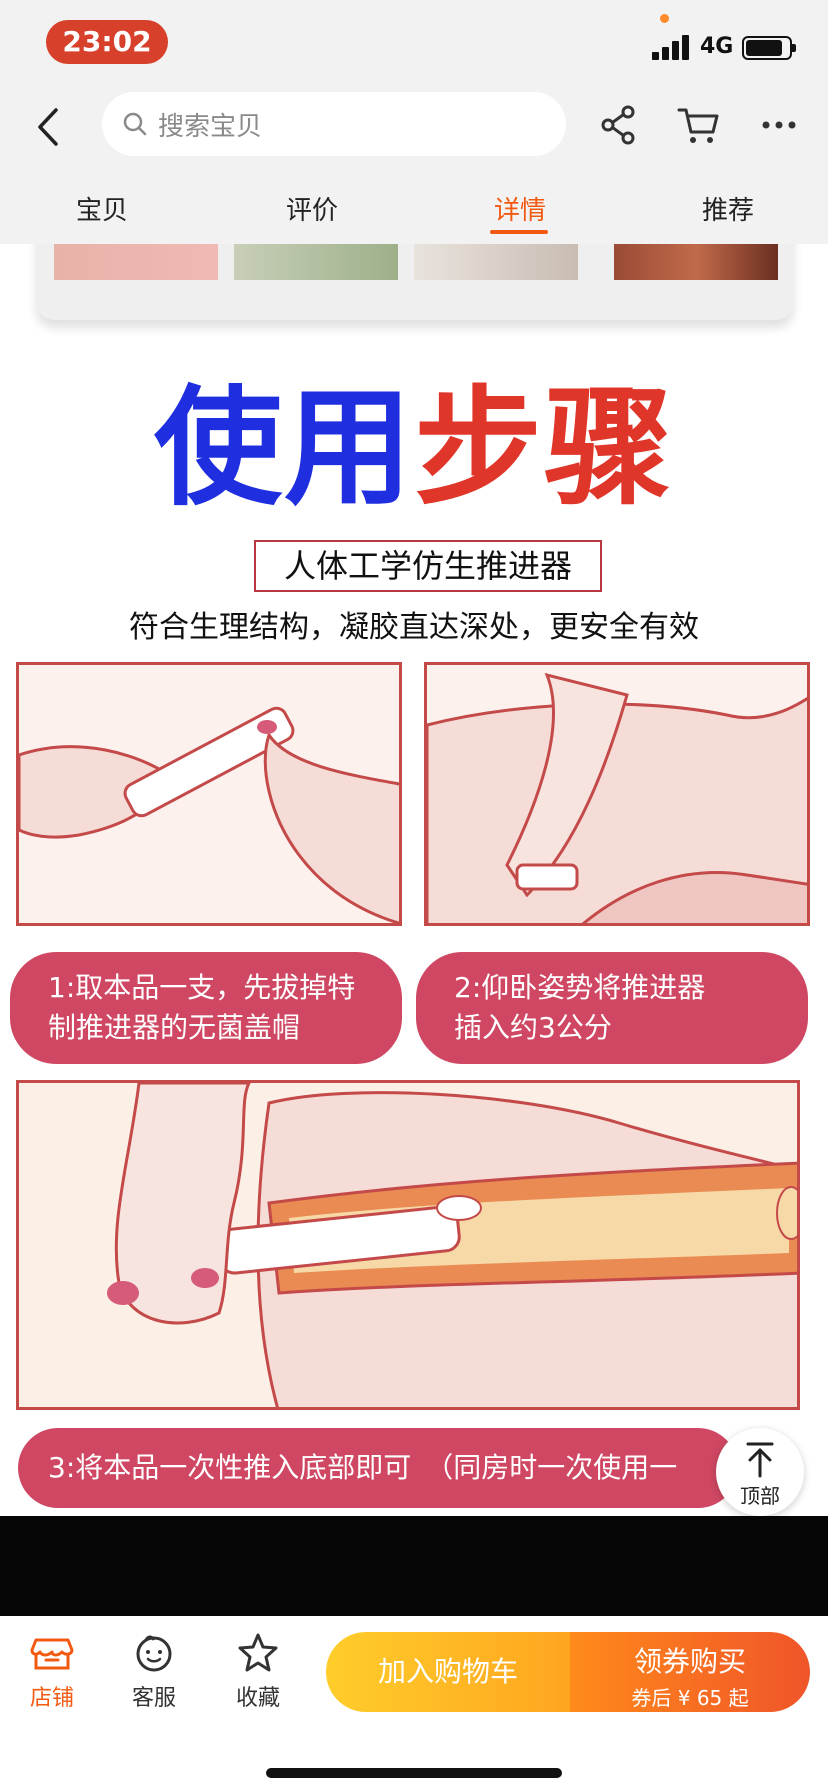  What do you see at coordinates (617, 794) in the screenshot?
I see `step2-illustration` at bounding box center [617, 794].